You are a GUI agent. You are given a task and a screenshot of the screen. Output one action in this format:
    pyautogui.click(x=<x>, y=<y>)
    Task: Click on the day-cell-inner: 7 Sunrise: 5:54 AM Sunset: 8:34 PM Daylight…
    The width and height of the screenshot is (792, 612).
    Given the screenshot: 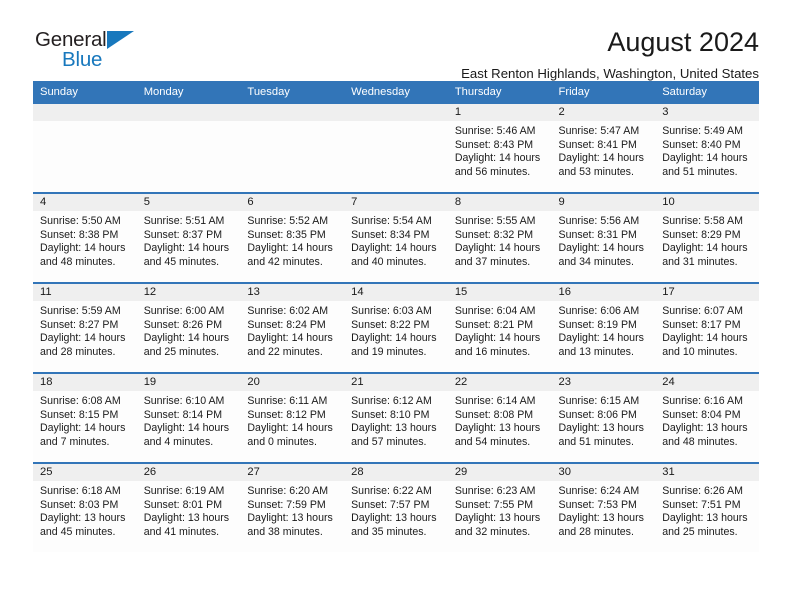 What is the action you would take?
    pyautogui.click(x=396, y=238)
    